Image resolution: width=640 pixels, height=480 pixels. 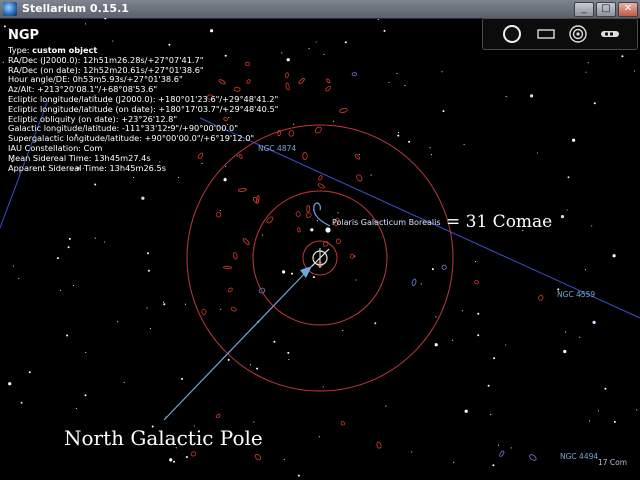 What do you see at coordinates (578, 34) in the screenshot?
I see `target-icon` at bounding box center [578, 34].